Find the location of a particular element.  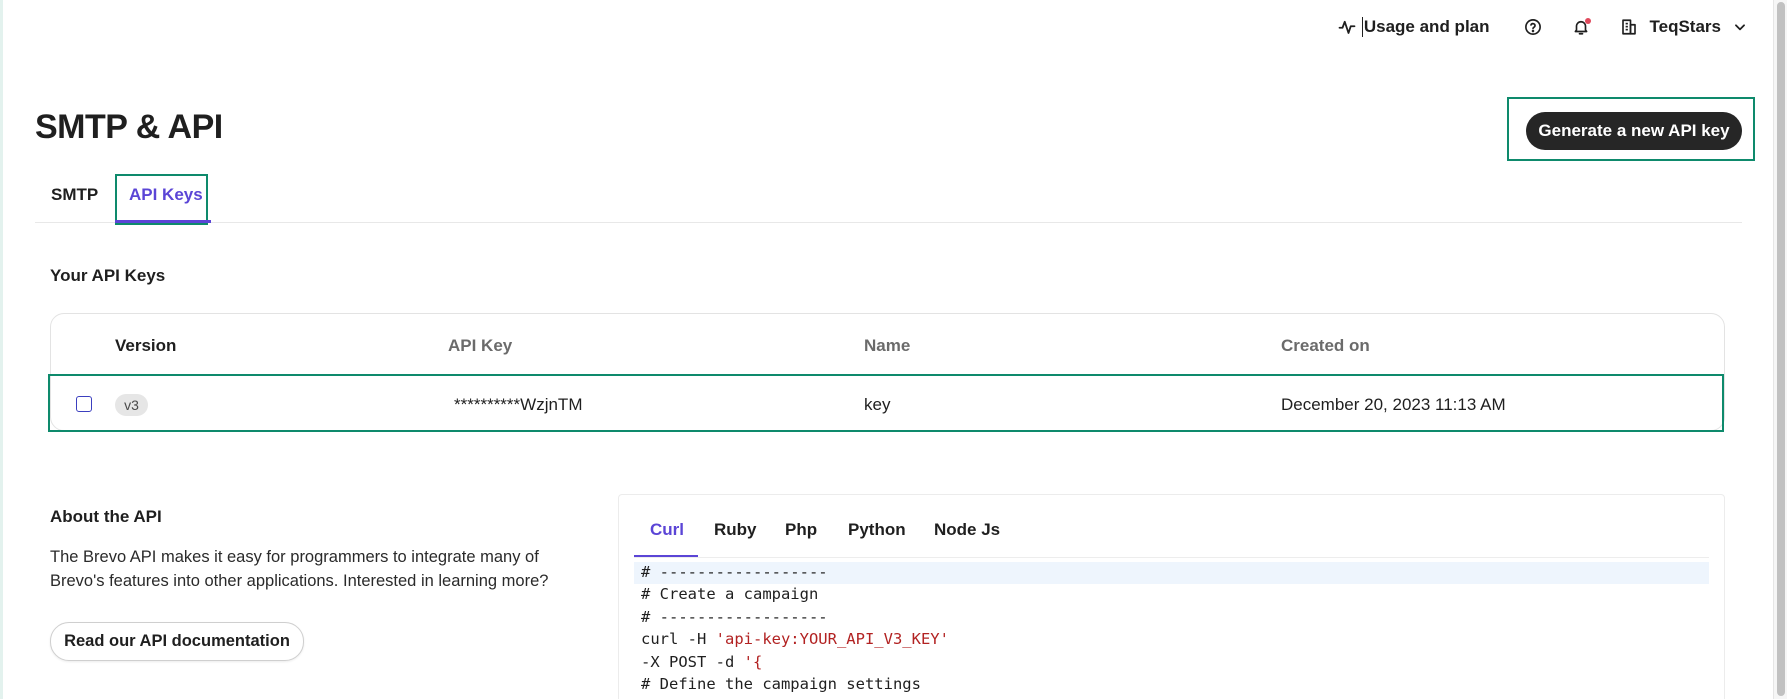

help-circle-icon is located at coordinates (1532, 27).